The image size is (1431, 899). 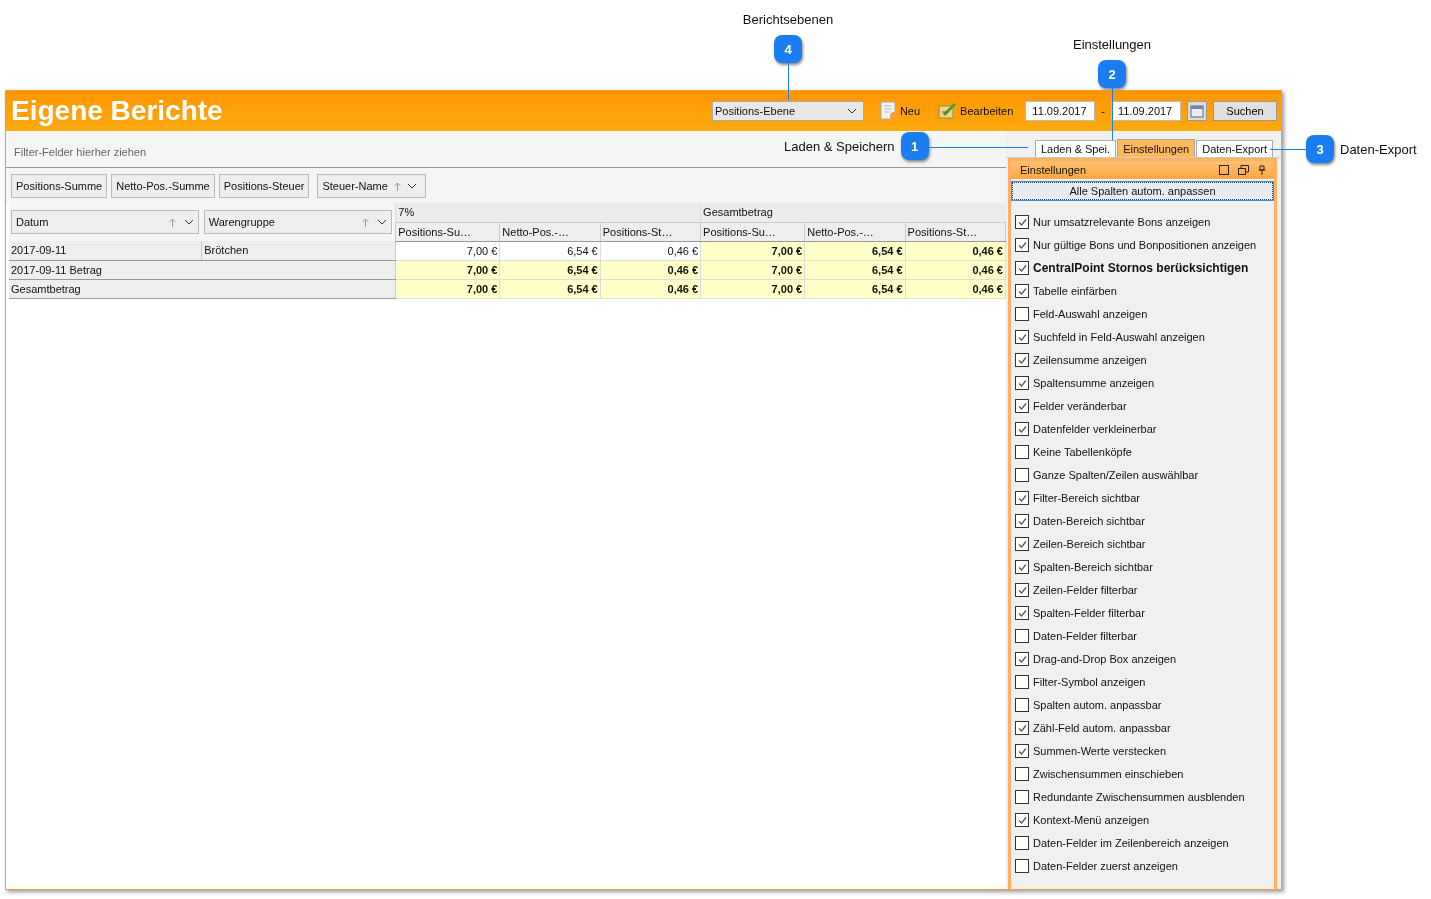 I want to click on option-label: Spalten-Felder filterbar, so click(x=1089, y=613).